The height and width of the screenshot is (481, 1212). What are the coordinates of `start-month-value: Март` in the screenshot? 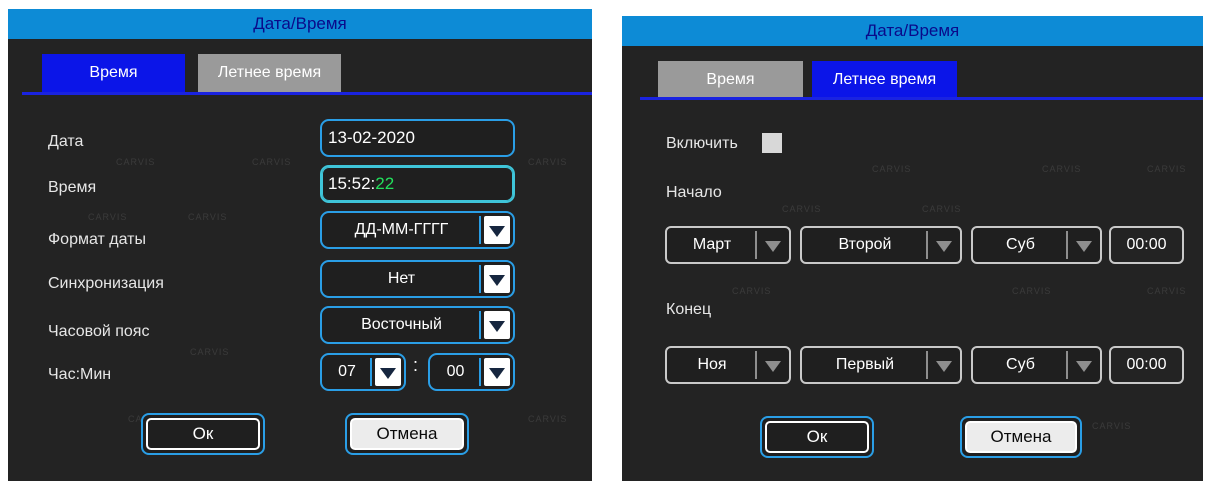 It's located at (712, 244).